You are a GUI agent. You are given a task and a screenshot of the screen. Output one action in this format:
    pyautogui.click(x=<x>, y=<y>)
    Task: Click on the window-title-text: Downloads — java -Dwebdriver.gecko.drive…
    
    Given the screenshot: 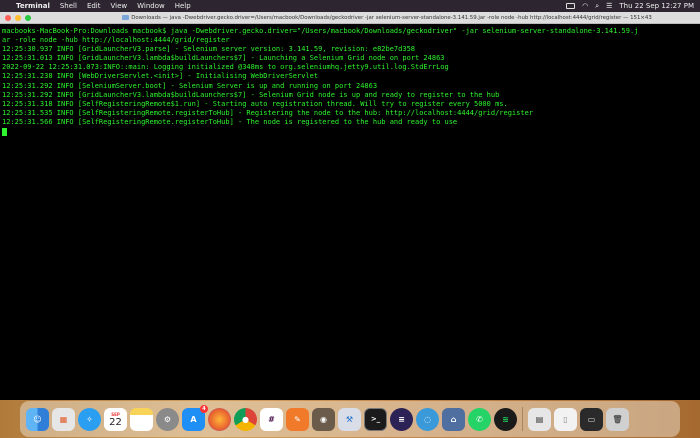 What is the action you would take?
    pyautogui.click(x=391, y=18)
    